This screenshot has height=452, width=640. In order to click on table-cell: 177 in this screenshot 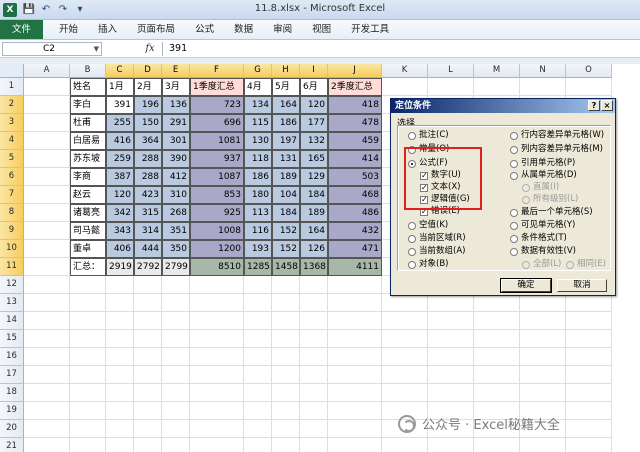, I will do `click(314, 123)`.